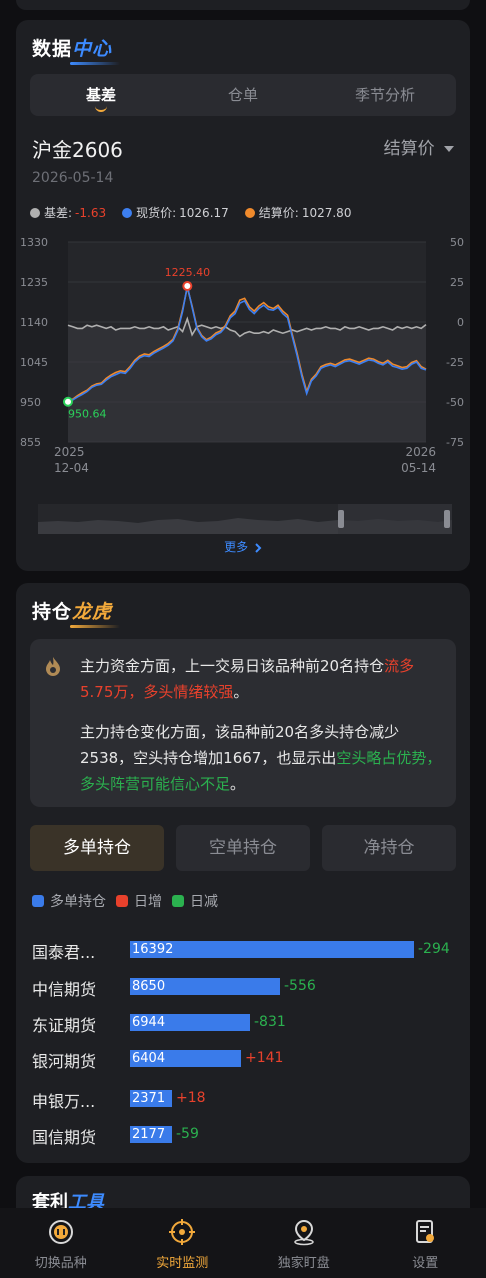 This screenshot has height=1278, width=486. Describe the element at coordinates (151, 1134) in the screenshot. I see `position-bar: 2177` at that location.